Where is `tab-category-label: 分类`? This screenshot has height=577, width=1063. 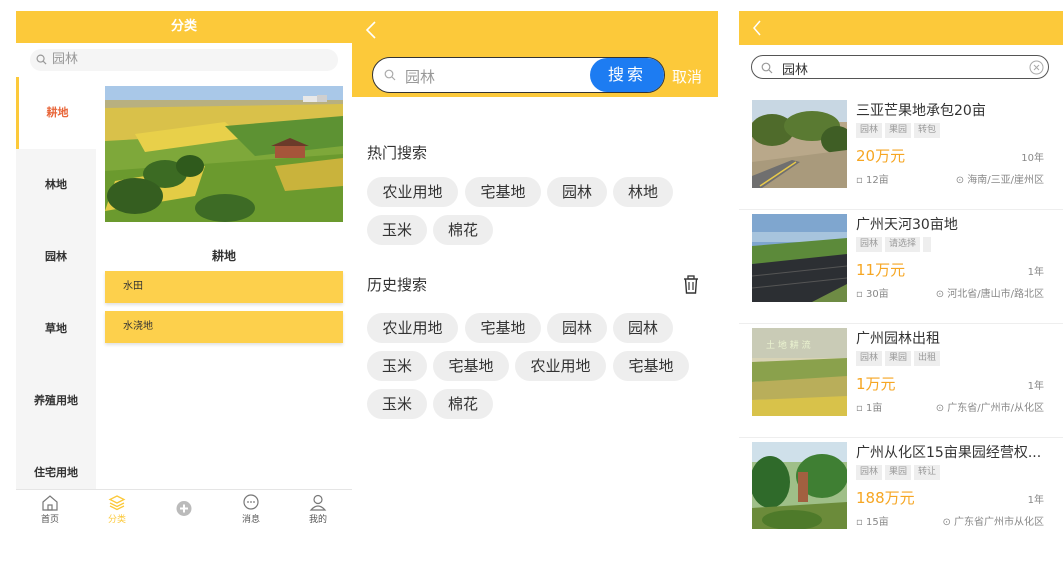
tab-category-label: 分类 is located at coordinates (116, 520).